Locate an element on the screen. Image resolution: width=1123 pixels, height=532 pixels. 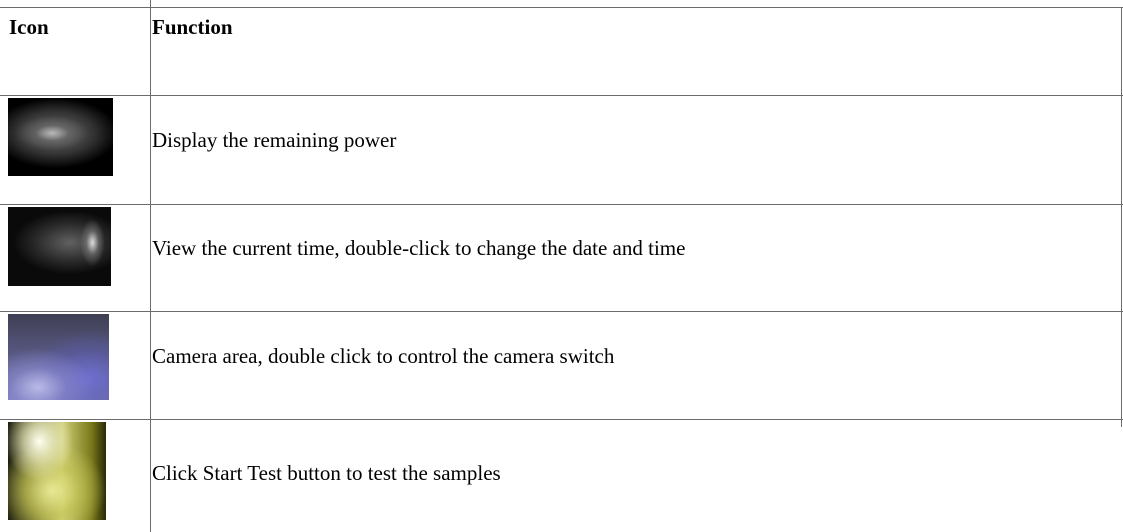
header-icon: Icon is located at coordinates (29, 27).